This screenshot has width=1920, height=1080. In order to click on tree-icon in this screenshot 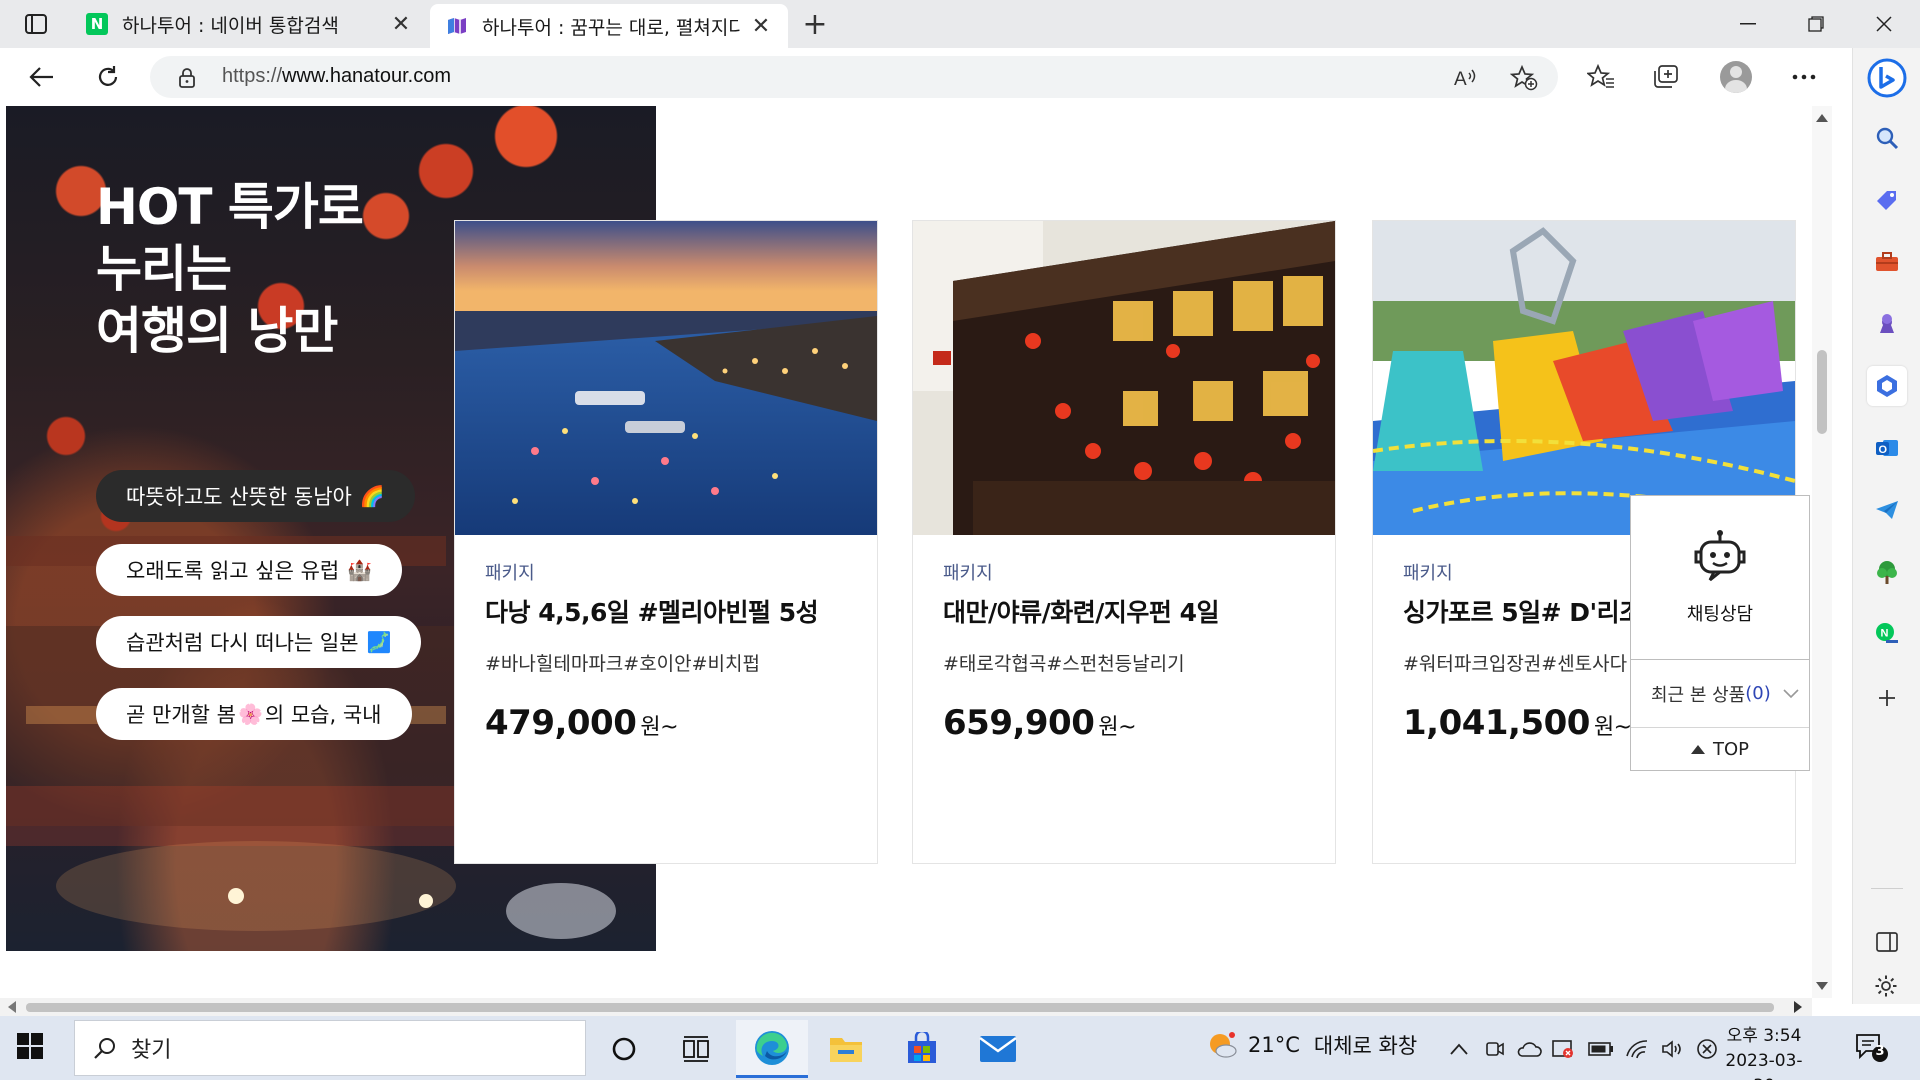, I will do `click(1887, 572)`.